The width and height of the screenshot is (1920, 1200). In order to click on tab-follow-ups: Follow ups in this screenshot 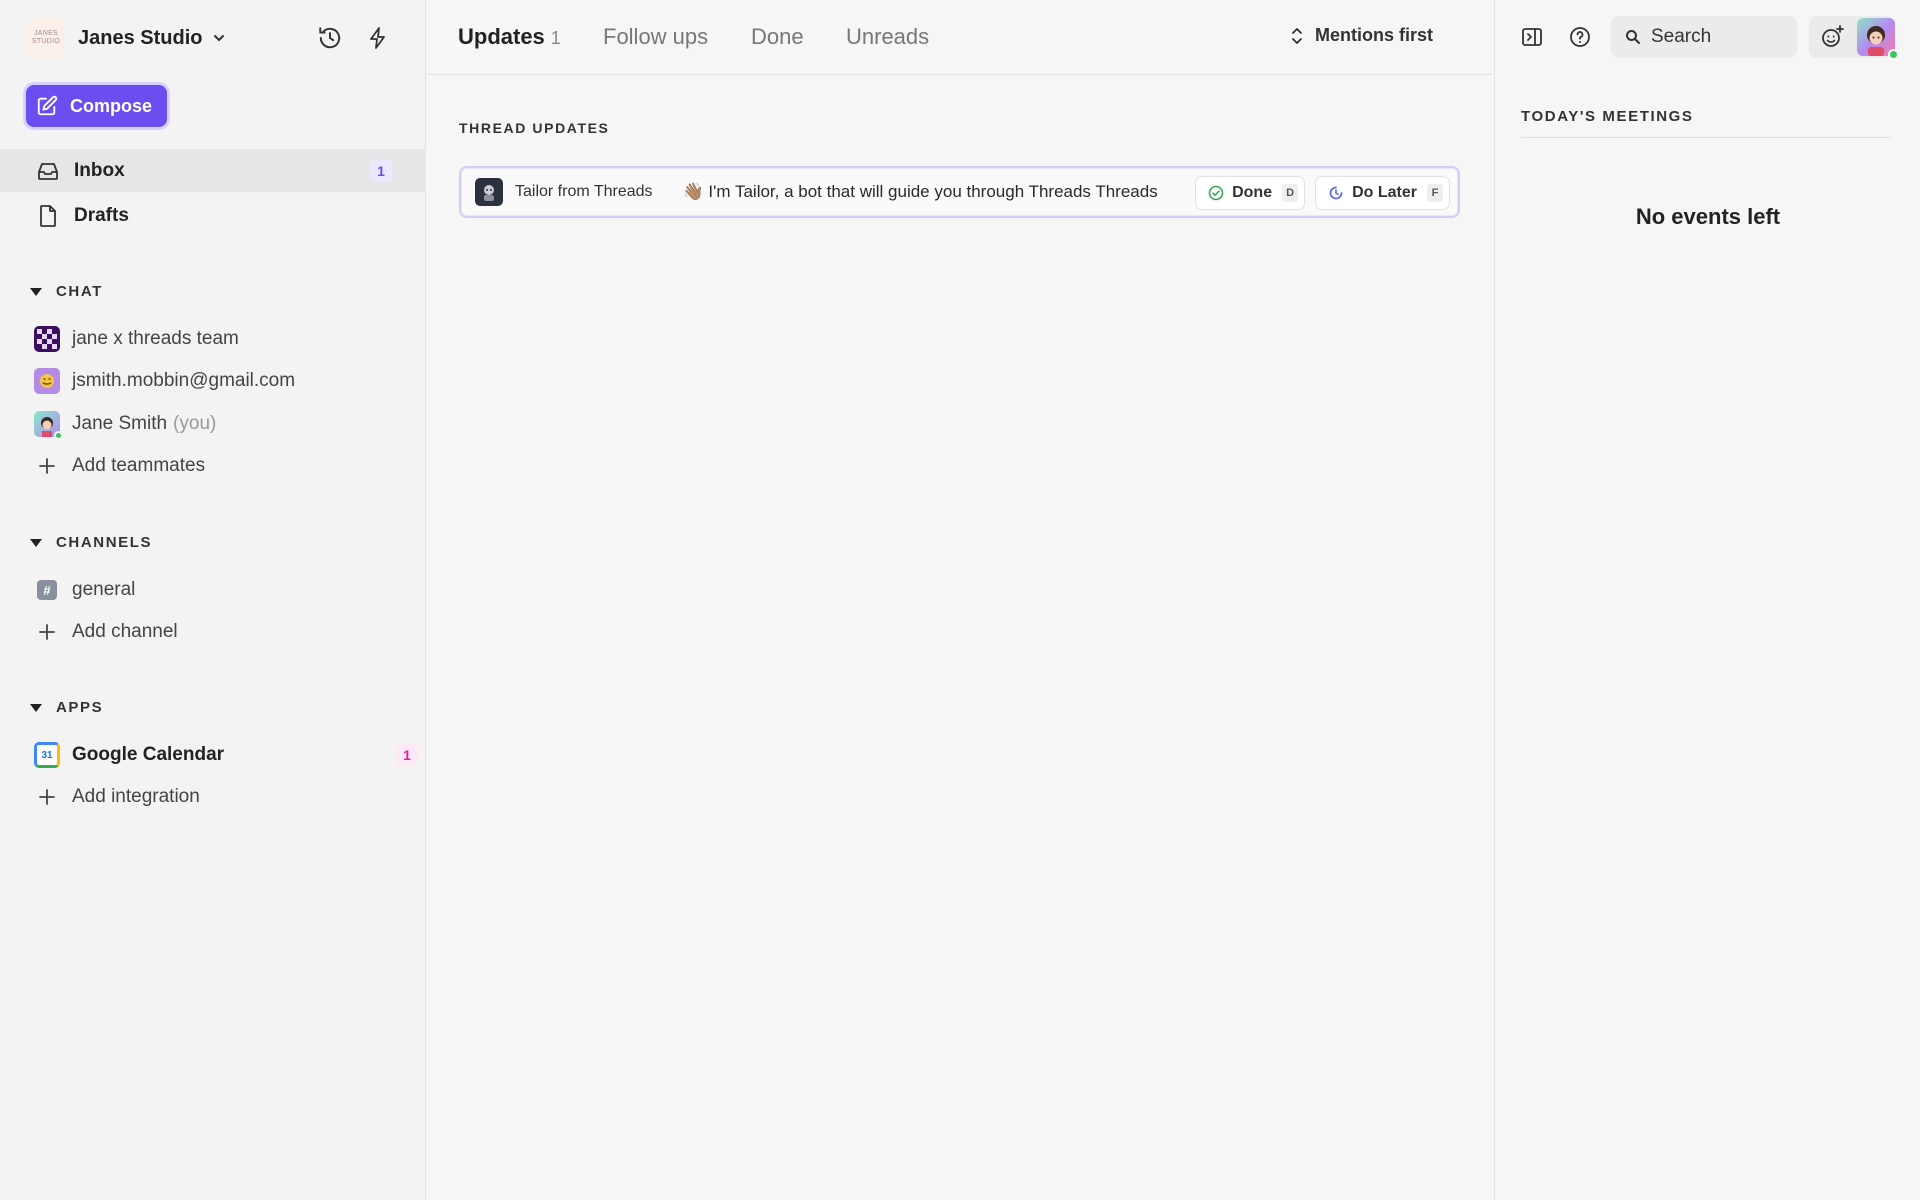, I will do `click(655, 37)`.